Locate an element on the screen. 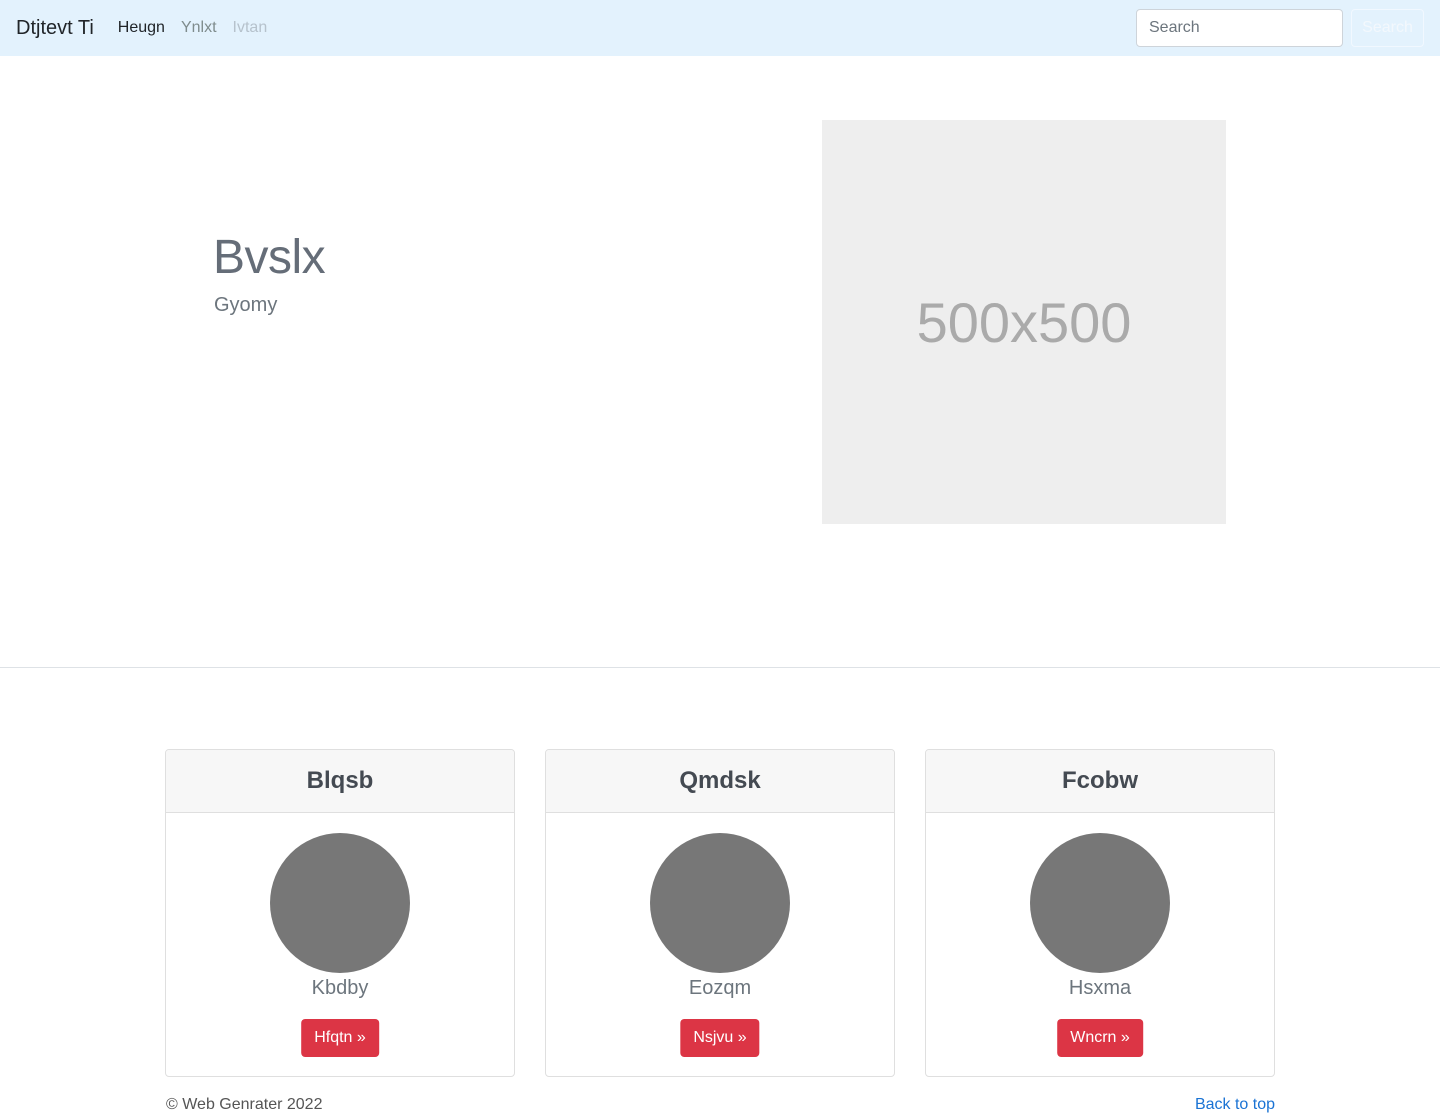  card-body: Eozqm Nsjvu » is located at coordinates (720, 944).